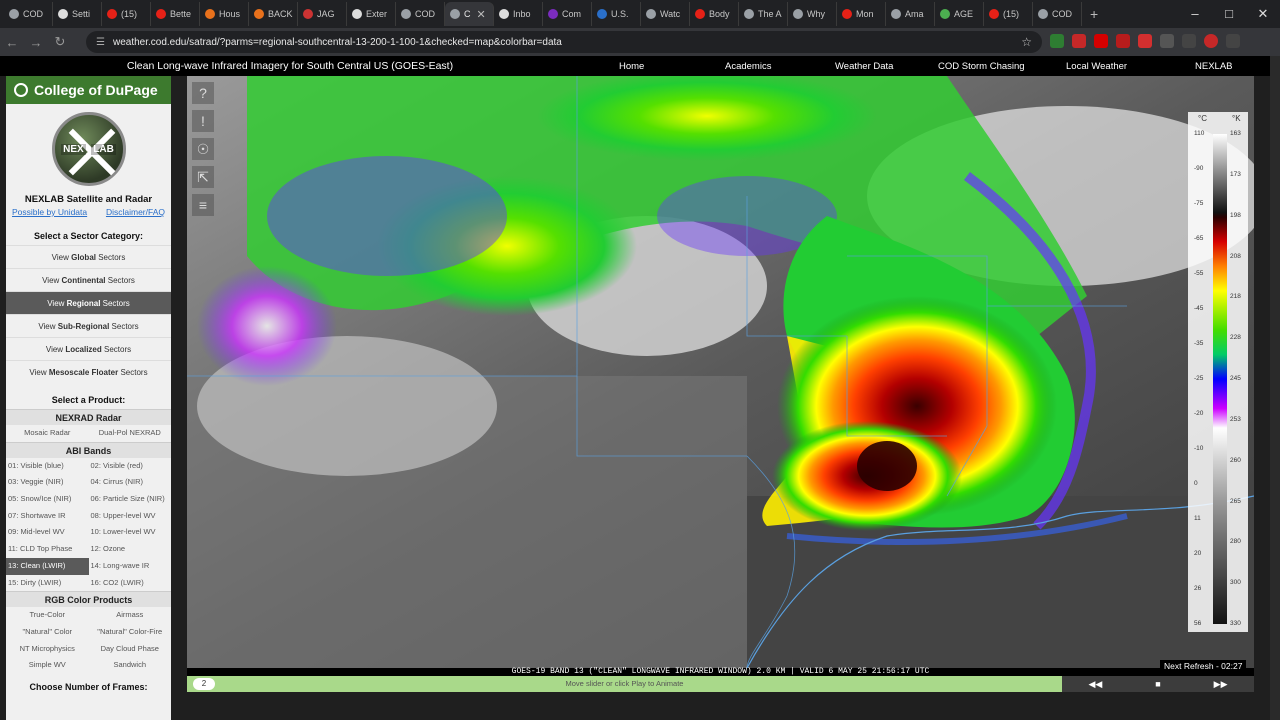 Image resolution: width=1280 pixels, height=720 pixels. I want to click on rgb-item: True-Color, so click(47, 615).